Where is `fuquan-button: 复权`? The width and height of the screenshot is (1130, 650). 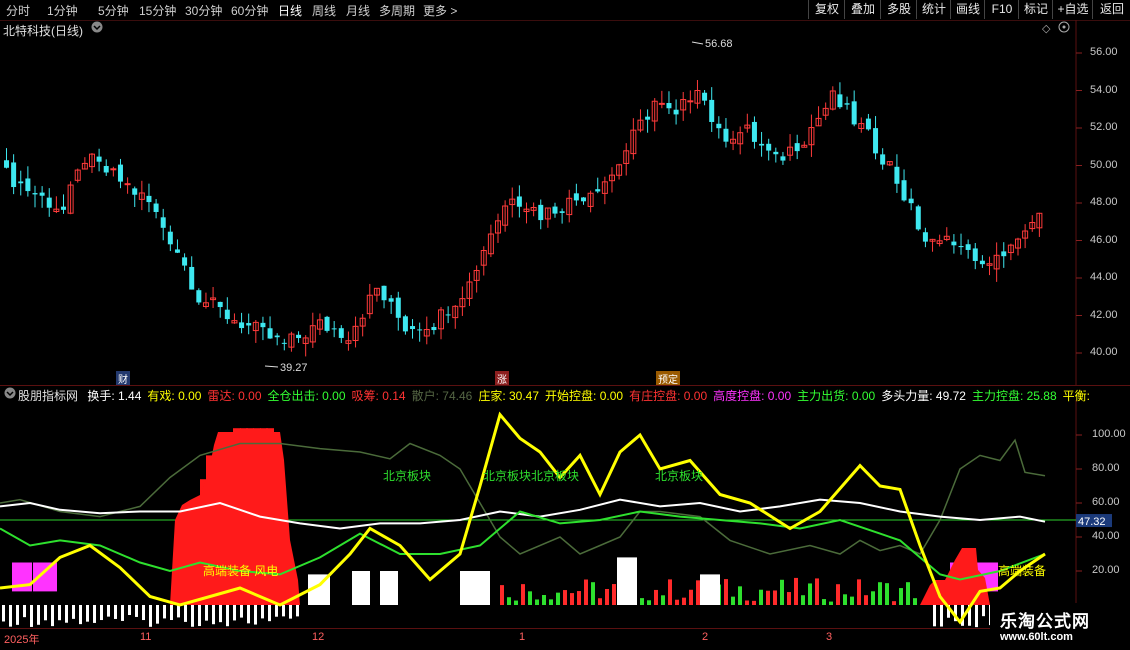
fuquan-button: 复权 is located at coordinates (826, 9).